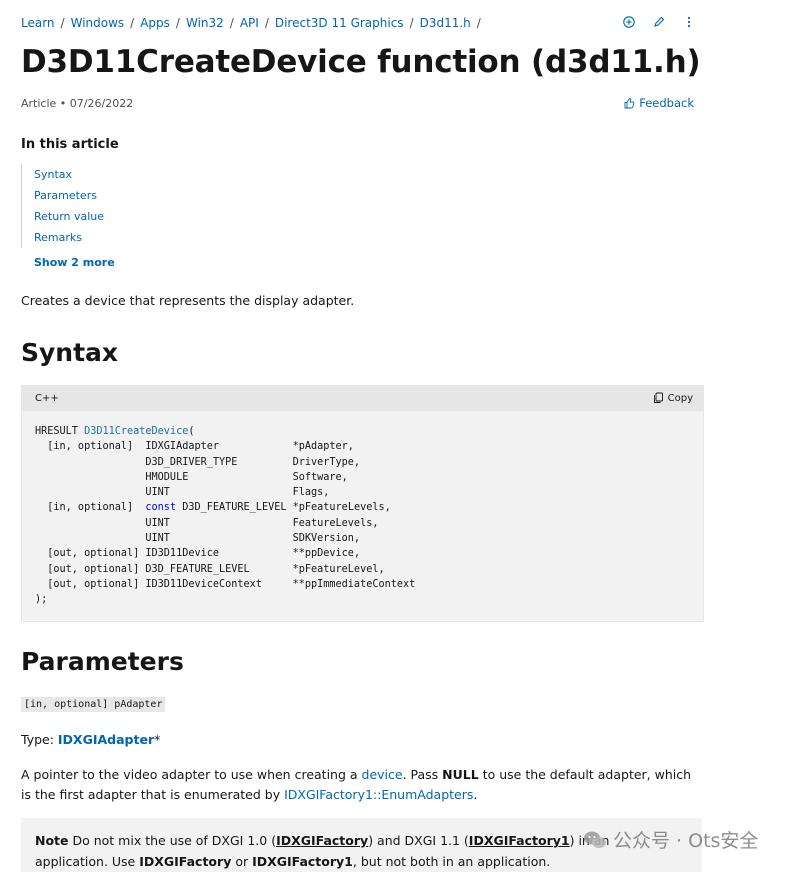 The height and width of the screenshot is (872, 812). What do you see at coordinates (460, 774) in the screenshot?
I see `desc-null: NULL` at bounding box center [460, 774].